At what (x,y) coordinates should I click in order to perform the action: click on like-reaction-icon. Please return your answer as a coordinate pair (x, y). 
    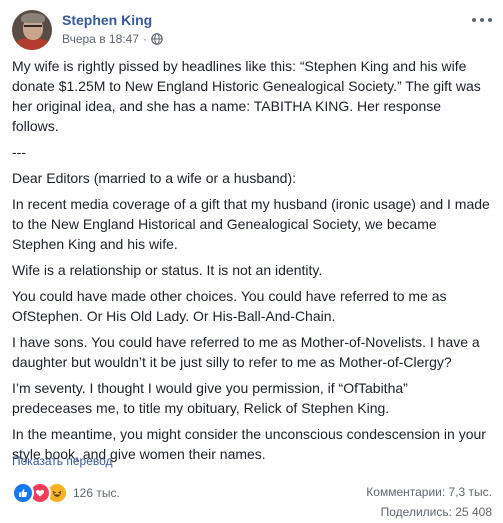
    Looking at the image, I should click on (23, 493).